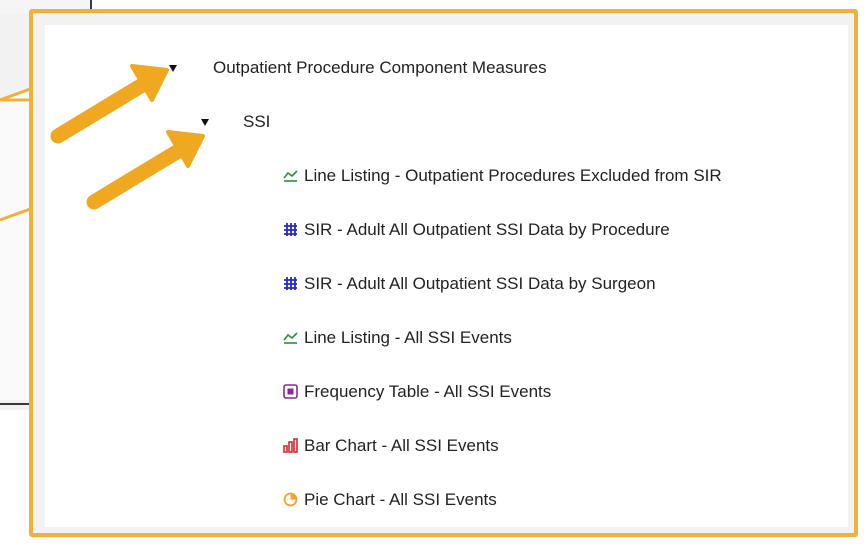 The height and width of the screenshot is (545, 867). What do you see at coordinates (400, 500) in the screenshot?
I see `tree-item-label: Pie Chart - All SSI Events` at bounding box center [400, 500].